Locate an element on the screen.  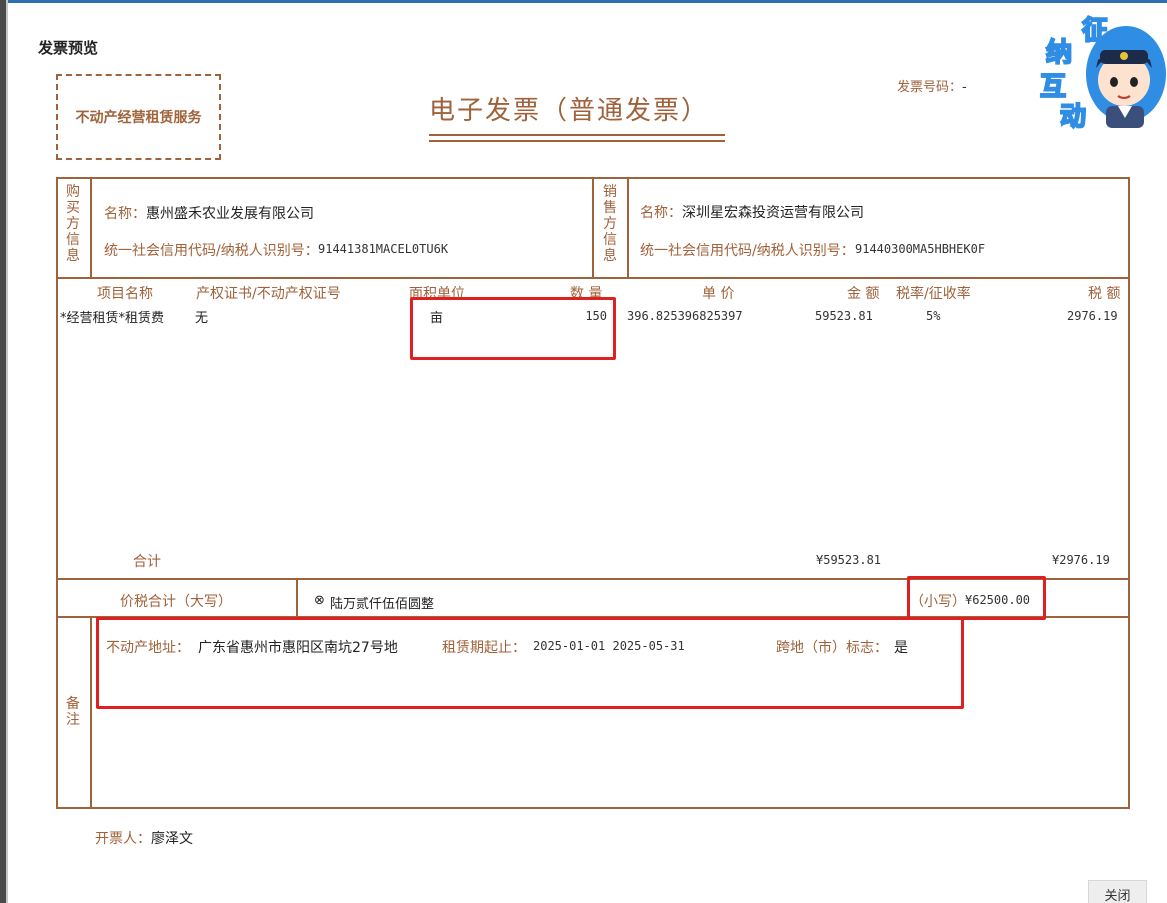
total-amount: ¥59523.81 is located at coordinates (849, 560).